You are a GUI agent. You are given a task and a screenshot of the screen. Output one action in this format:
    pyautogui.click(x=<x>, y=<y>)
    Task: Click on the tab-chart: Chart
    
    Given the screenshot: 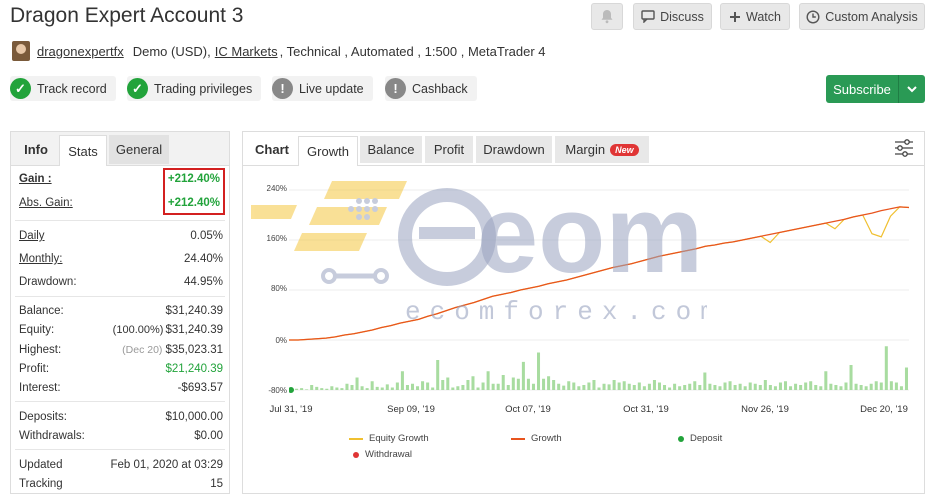 What is the action you would take?
    pyautogui.click(x=272, y=149)
    